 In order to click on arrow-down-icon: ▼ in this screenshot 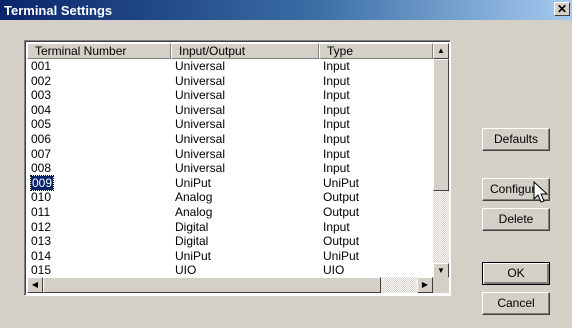, I will do `click(441, 270)`.